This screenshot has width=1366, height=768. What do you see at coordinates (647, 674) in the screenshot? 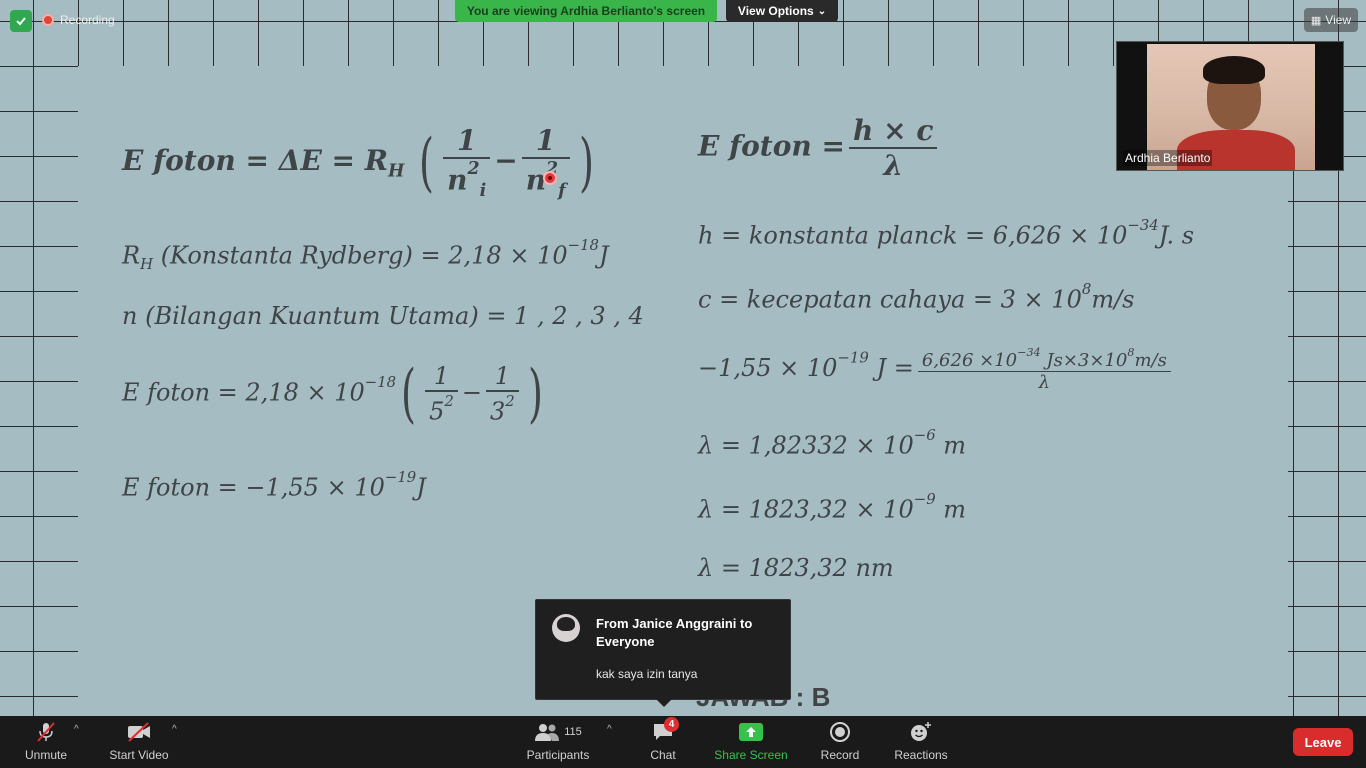
I see `chat-message: kak saya izin tanya` at bounding box center [647, 674].